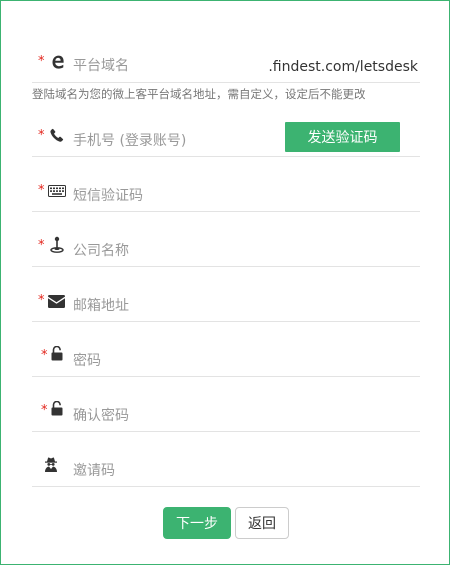 The height and width of the screenshot is (565, 450). I want to click on invite-code-field-row: 邀请码, so click(226, 459).